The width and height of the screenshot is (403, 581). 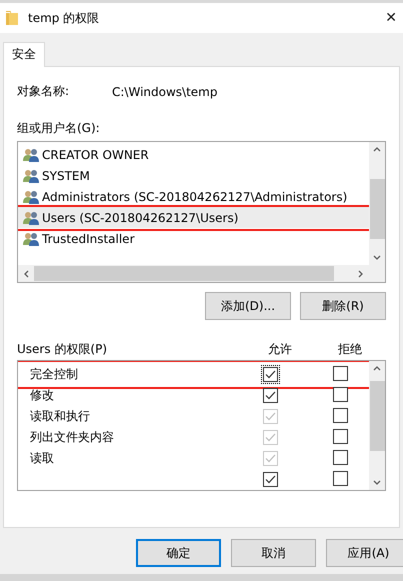 What do you see at coordinates (140, 217) in the screenshot?
I see `group-name: Users (SC-201804262127\Users)` at bounding box center [140, 217].